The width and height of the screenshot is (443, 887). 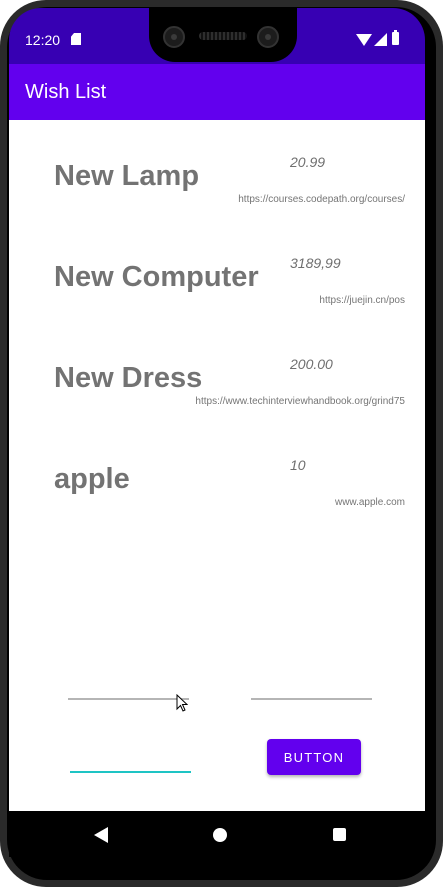 I want to click on item-url: https://juejin.cn/pos, so click(x=362, y=300).